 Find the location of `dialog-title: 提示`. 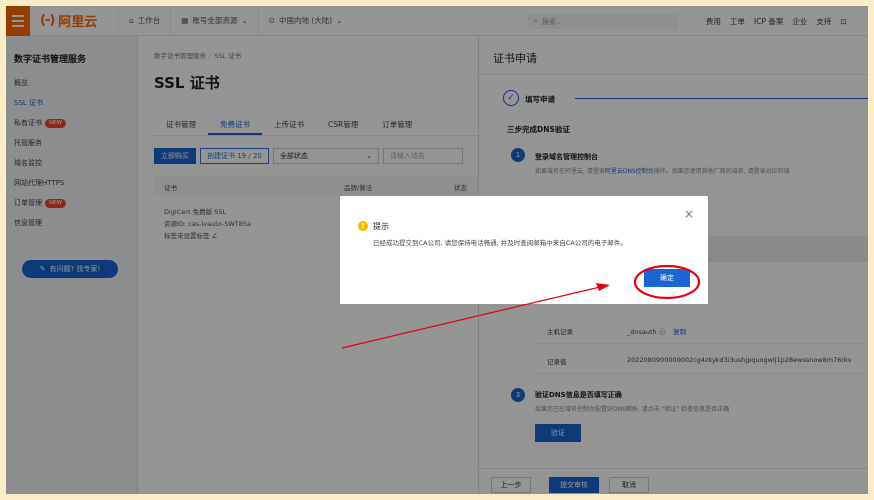

dialog-title: 提示 is located at coordinates (381, 226).